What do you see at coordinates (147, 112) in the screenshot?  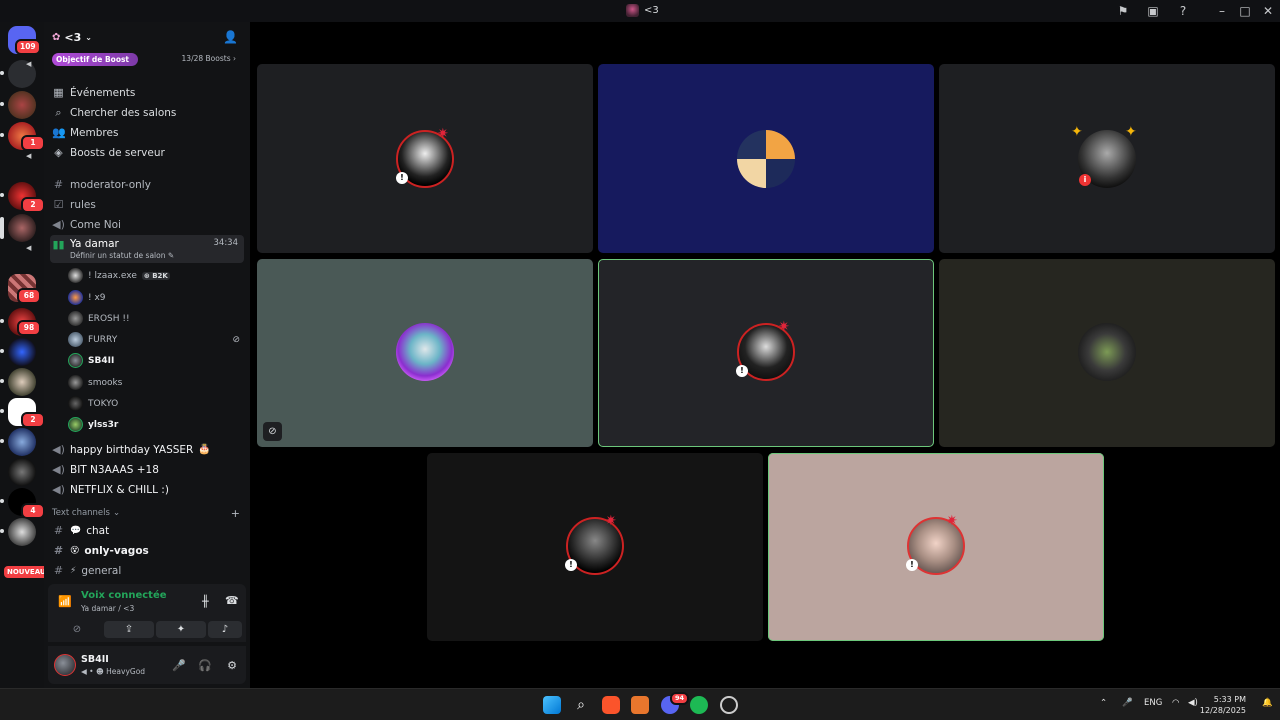 I see `nav-browse-channels: ⌕ Chercher des salons` at bounding box center [147, 112].